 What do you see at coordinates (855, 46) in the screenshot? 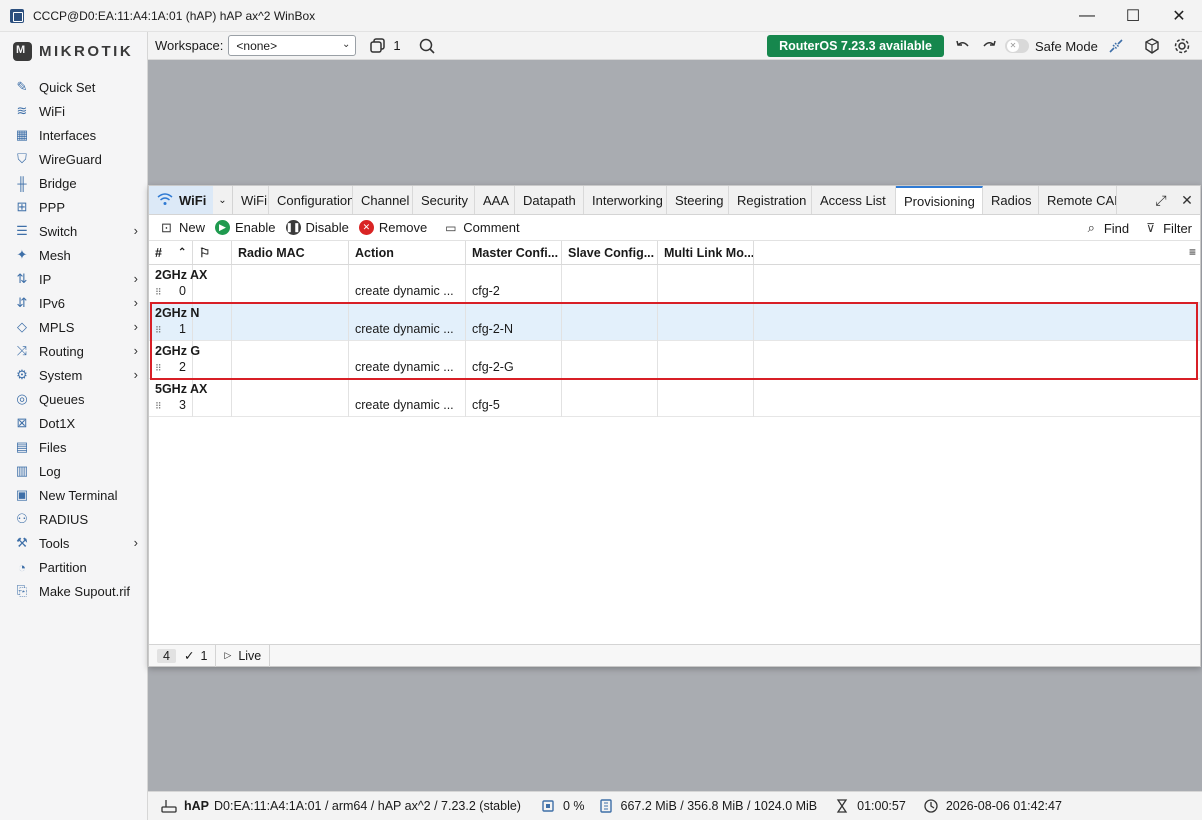
I see `update-available-button: RouterOS 7.23.3 available` at bounding box center [855, 46].